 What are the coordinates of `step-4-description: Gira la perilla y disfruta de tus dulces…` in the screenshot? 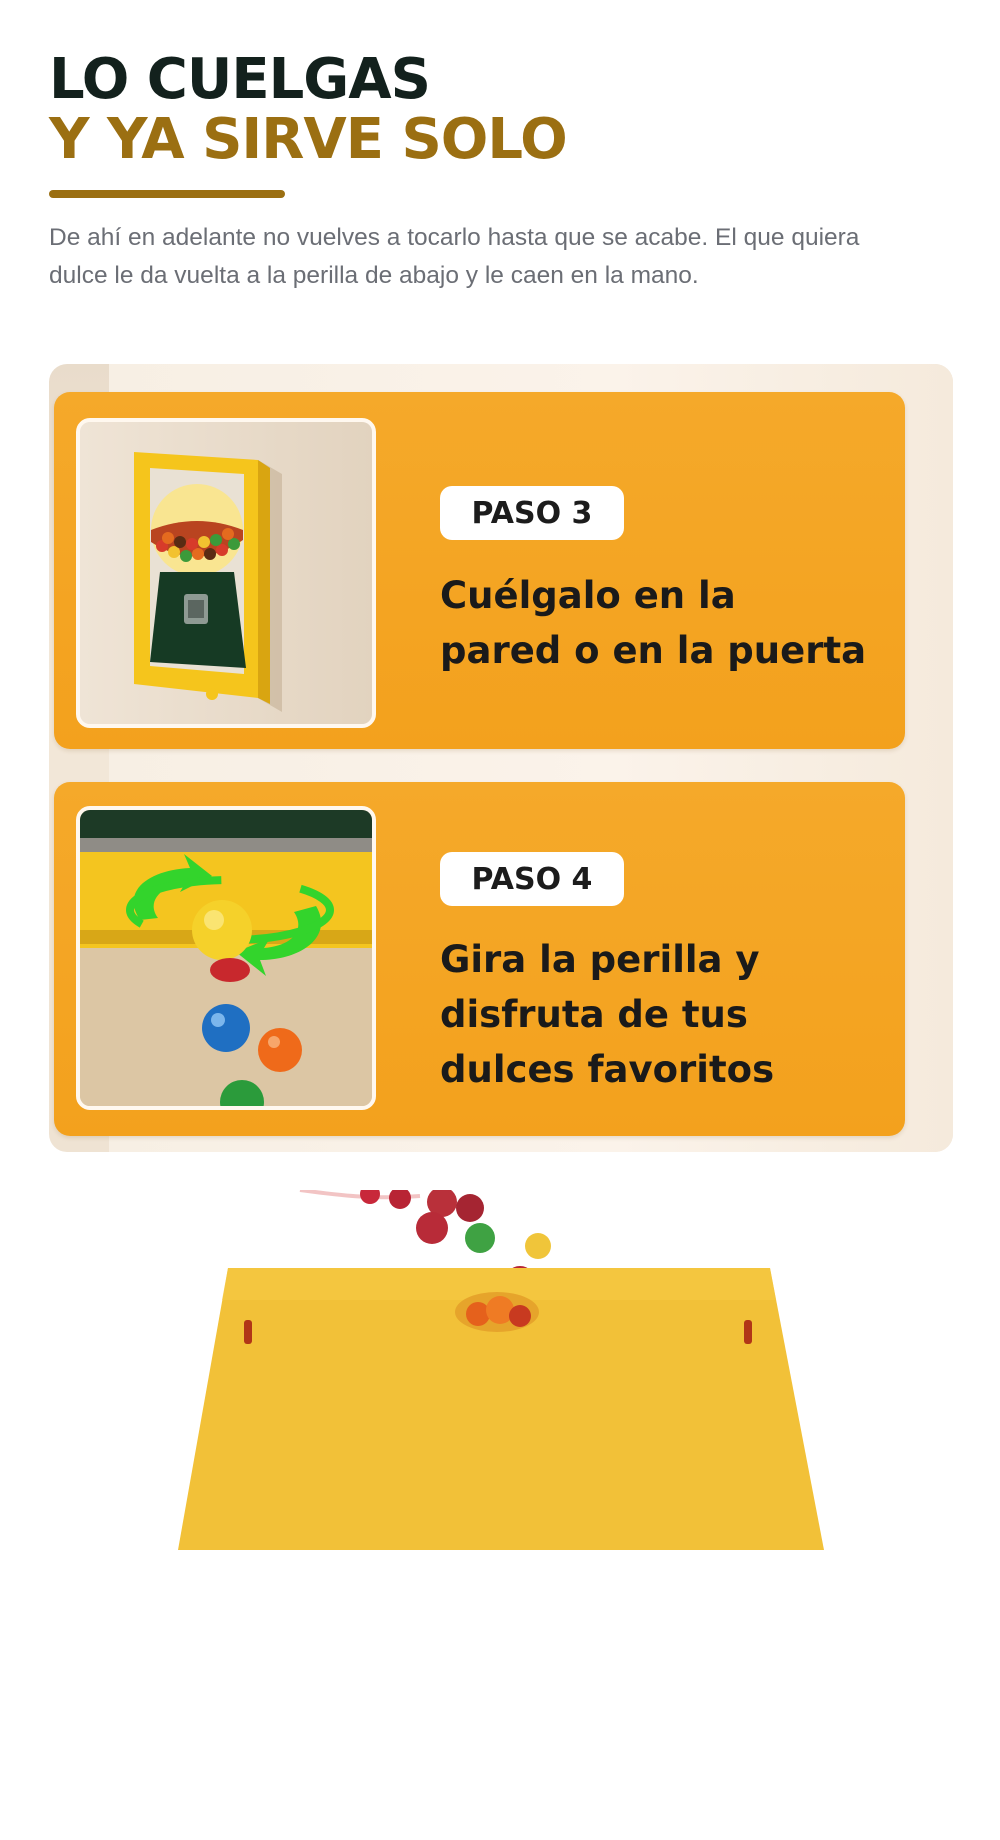 It's located at (660, 1014).